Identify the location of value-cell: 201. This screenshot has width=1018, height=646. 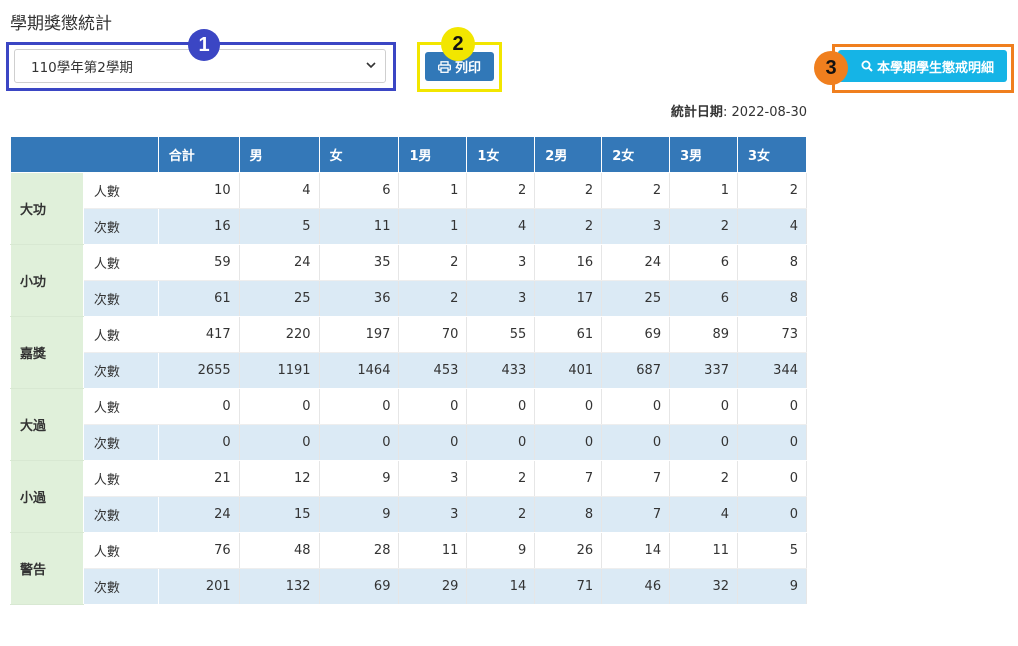
(198, 586).